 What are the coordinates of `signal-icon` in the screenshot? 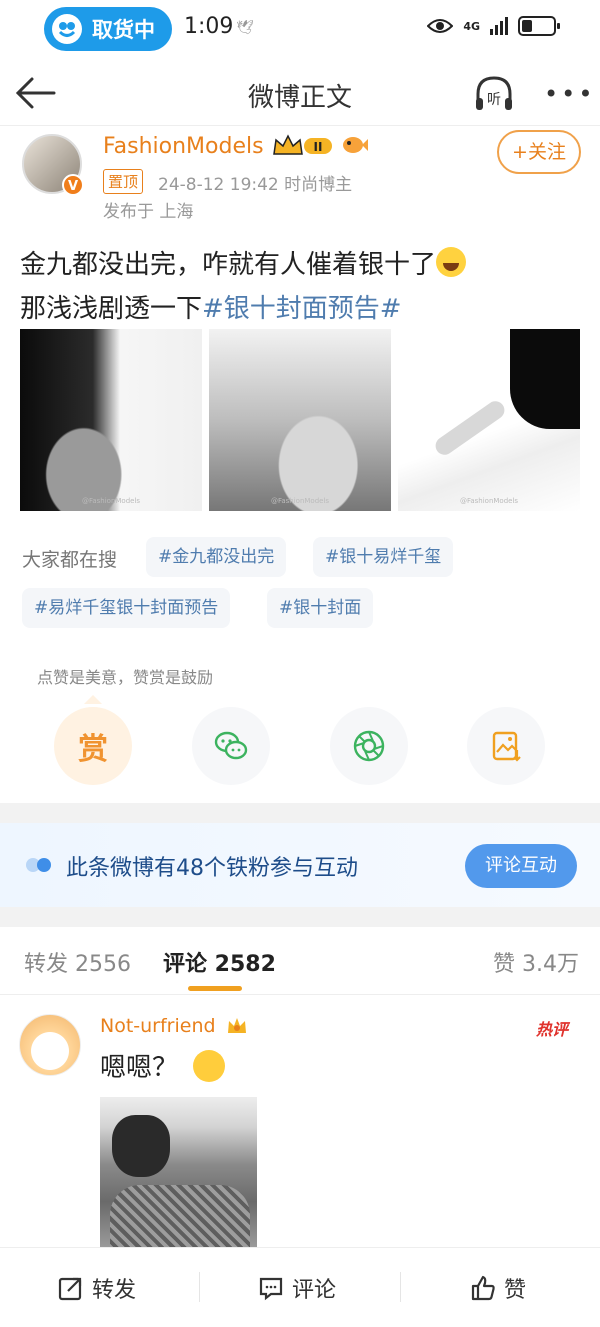 It's located at (499, 26).